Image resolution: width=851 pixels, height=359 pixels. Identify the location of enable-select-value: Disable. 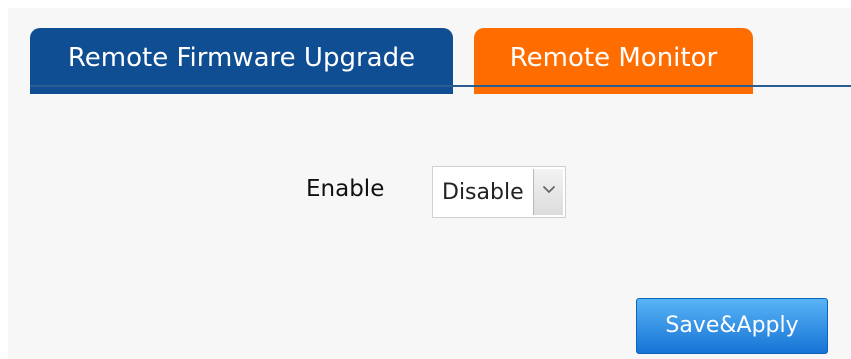
(483, 192).